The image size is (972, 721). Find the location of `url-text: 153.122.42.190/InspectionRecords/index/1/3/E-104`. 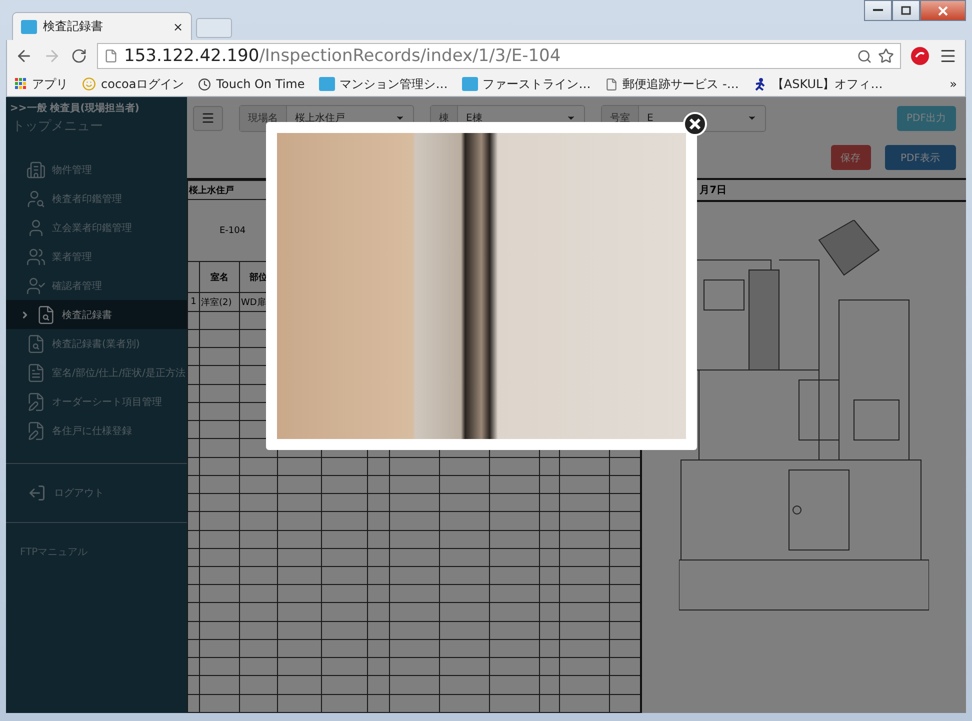

url-text: 153.122.42.190/InspectionRecords/index/1/3/E-104 is located at coordinates (343, 56).